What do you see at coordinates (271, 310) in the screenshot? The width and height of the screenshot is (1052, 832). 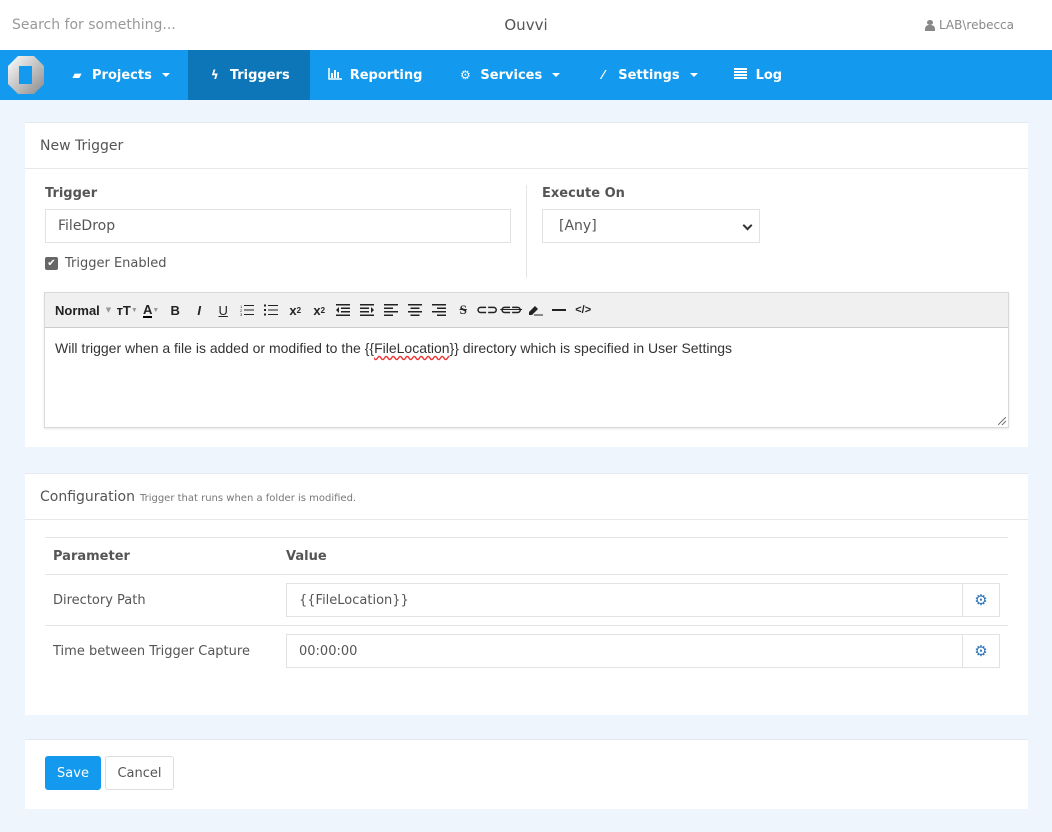 I see `bullet-list-icon` at bounding box center [271, 310].